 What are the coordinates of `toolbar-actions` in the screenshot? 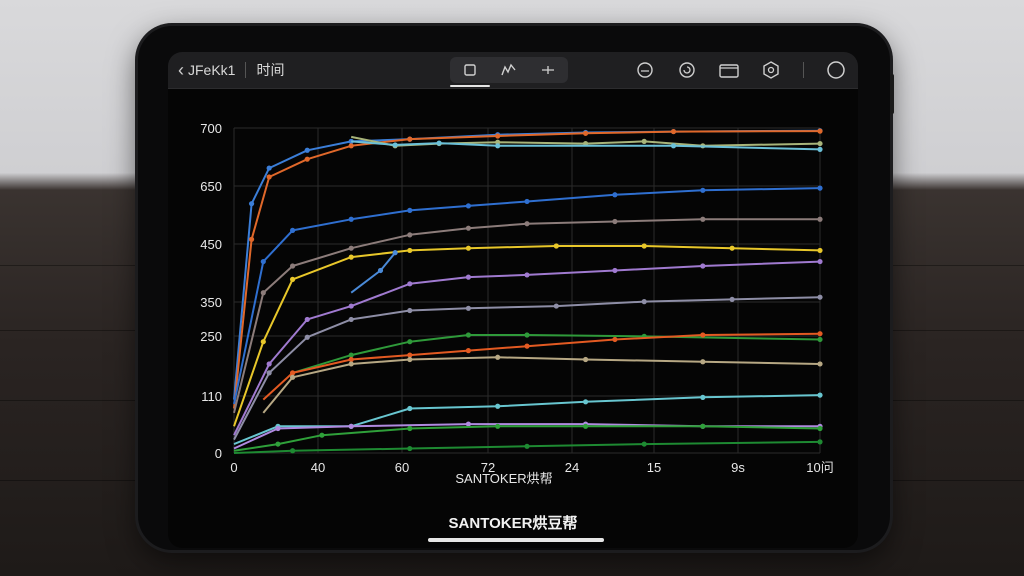 It's located at (740, 70).